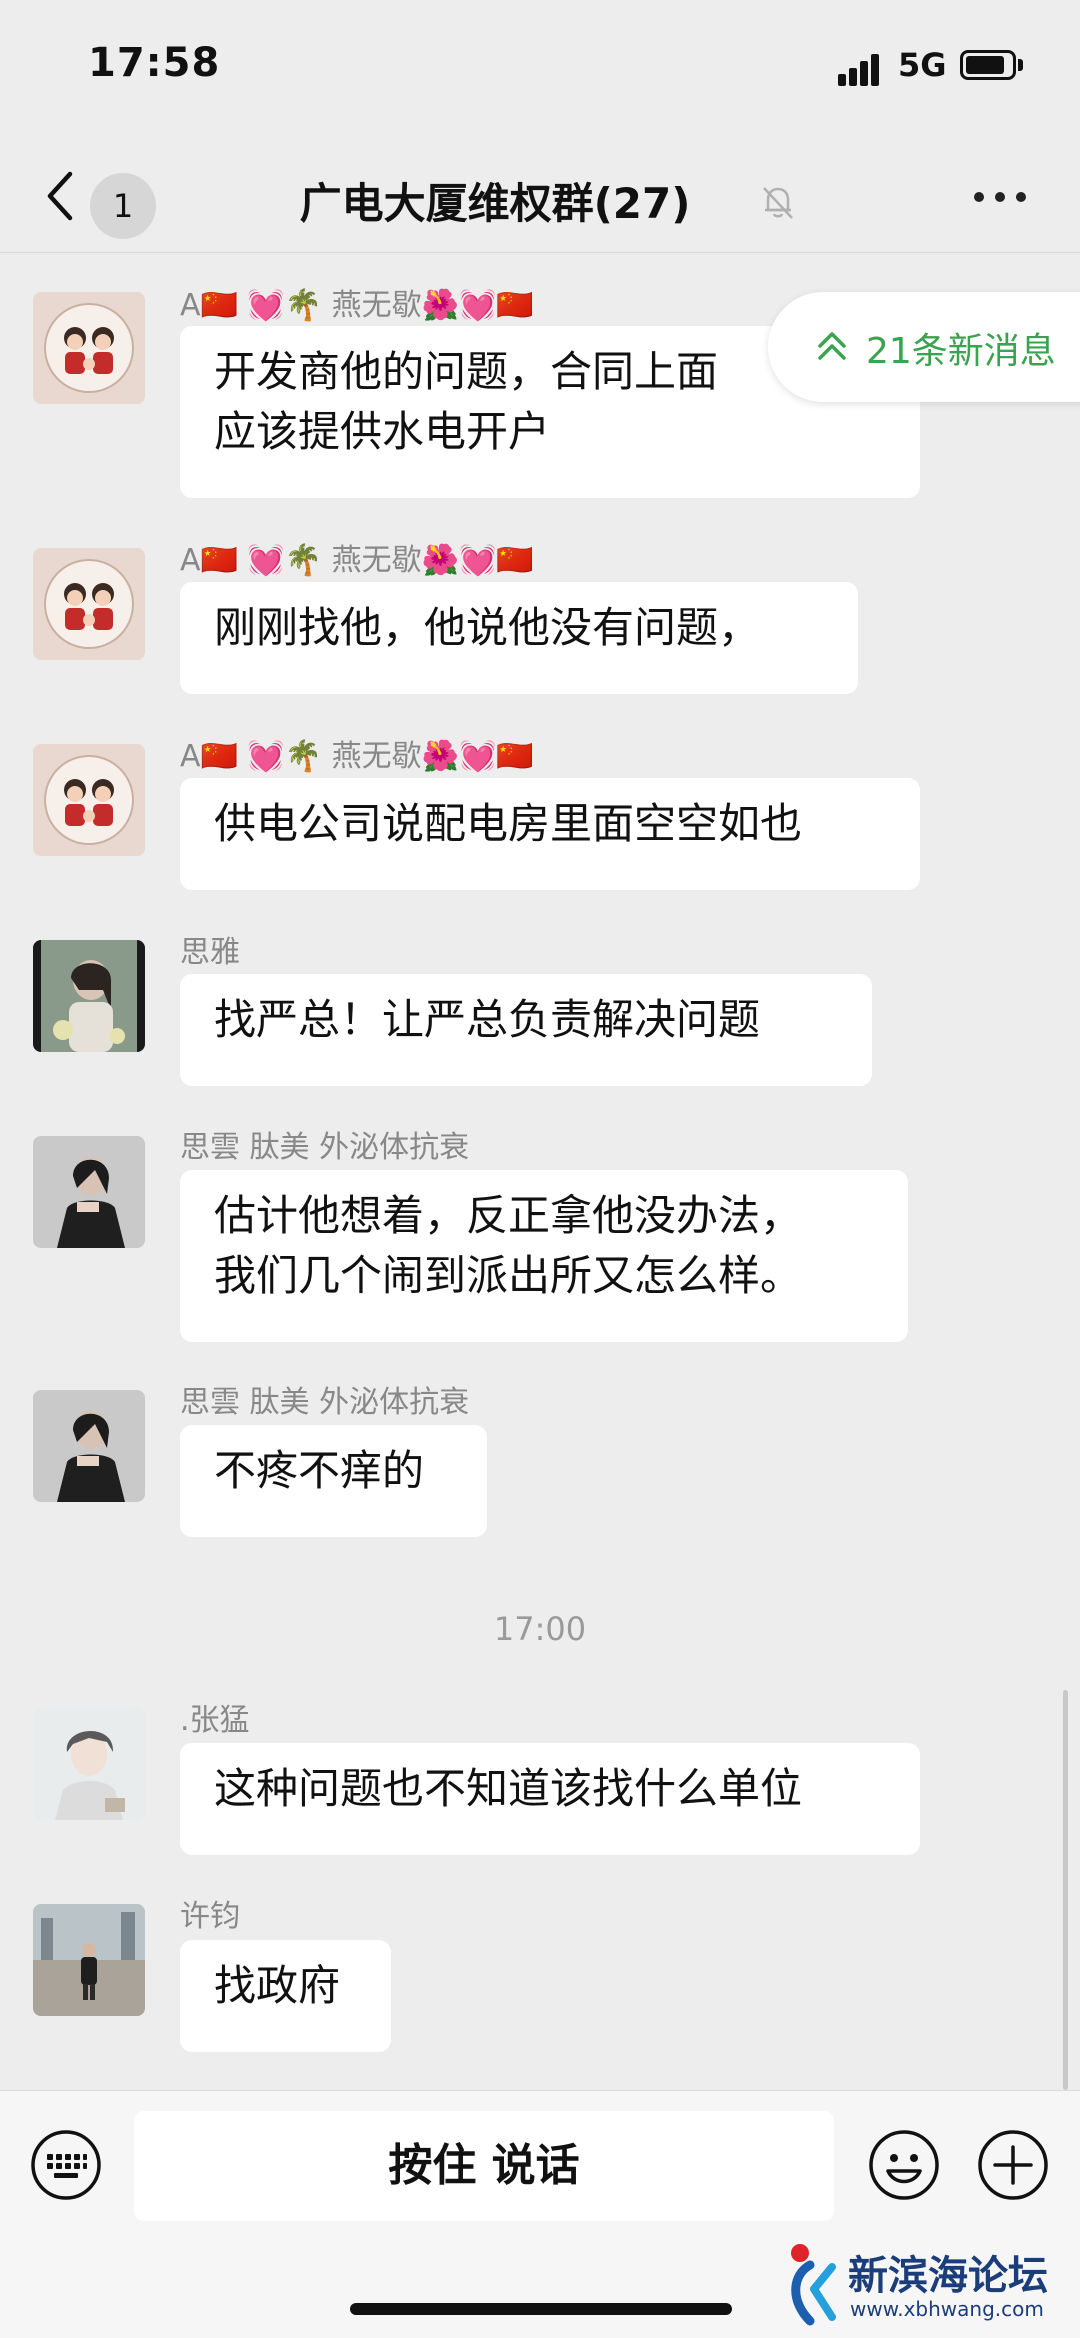 Image resolution: width=1080 pixels, height=2338 pixels. What do you see at coordinates (540, 1629) in the screenshot?
I see `time-divider: 17:00` at bounding box center [540, 1629].